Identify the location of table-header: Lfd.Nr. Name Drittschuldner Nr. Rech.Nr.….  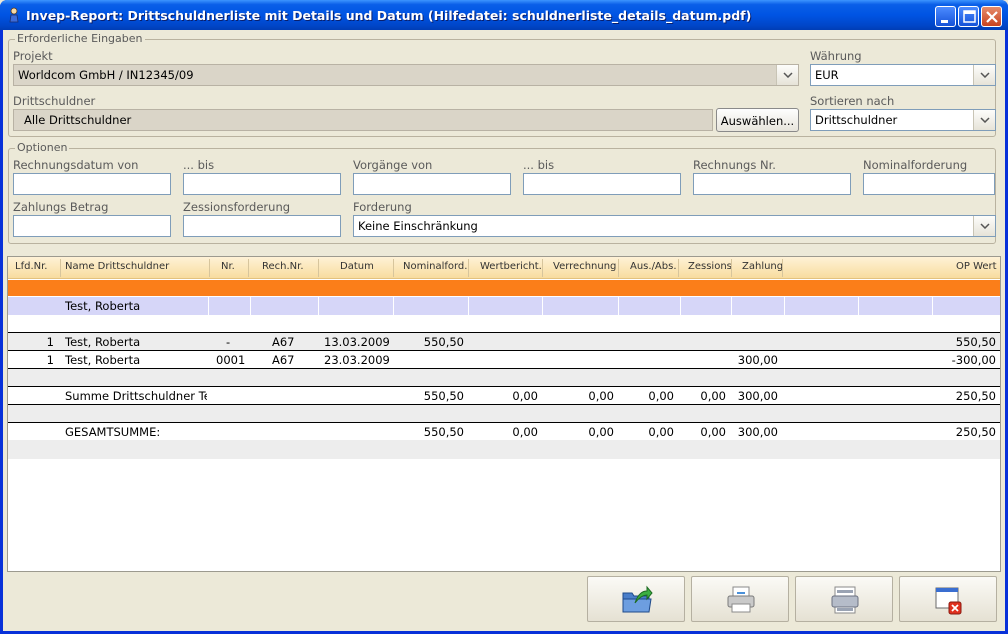
(504, 268).